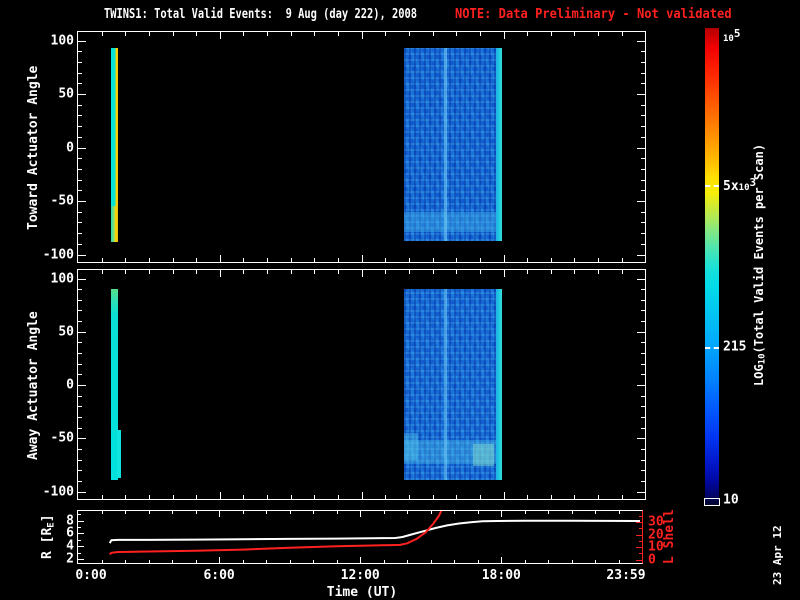 The image size is (800, 600). Describe the element at coordinates (735, 347) in the screenshot. I see `colorbar-tick-label: 215` at that location.